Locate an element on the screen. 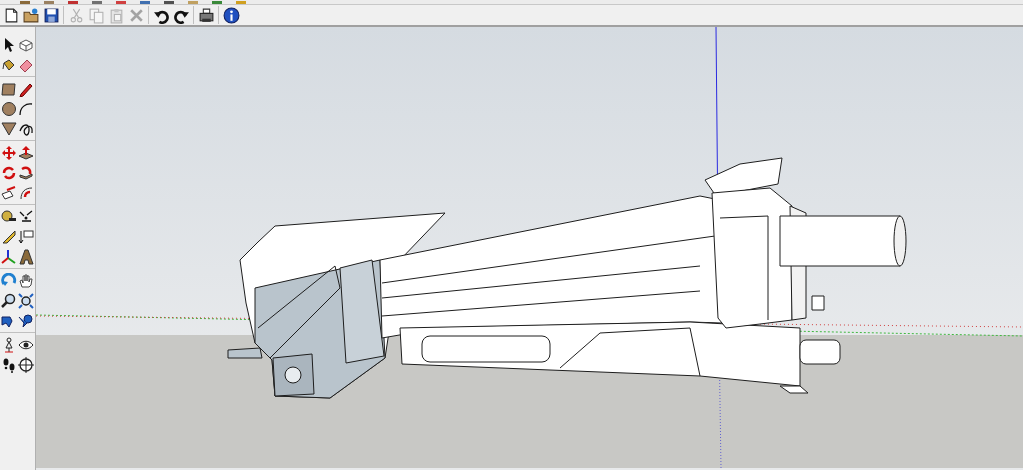  section-plane-icon is located at coordinates (25, 364).